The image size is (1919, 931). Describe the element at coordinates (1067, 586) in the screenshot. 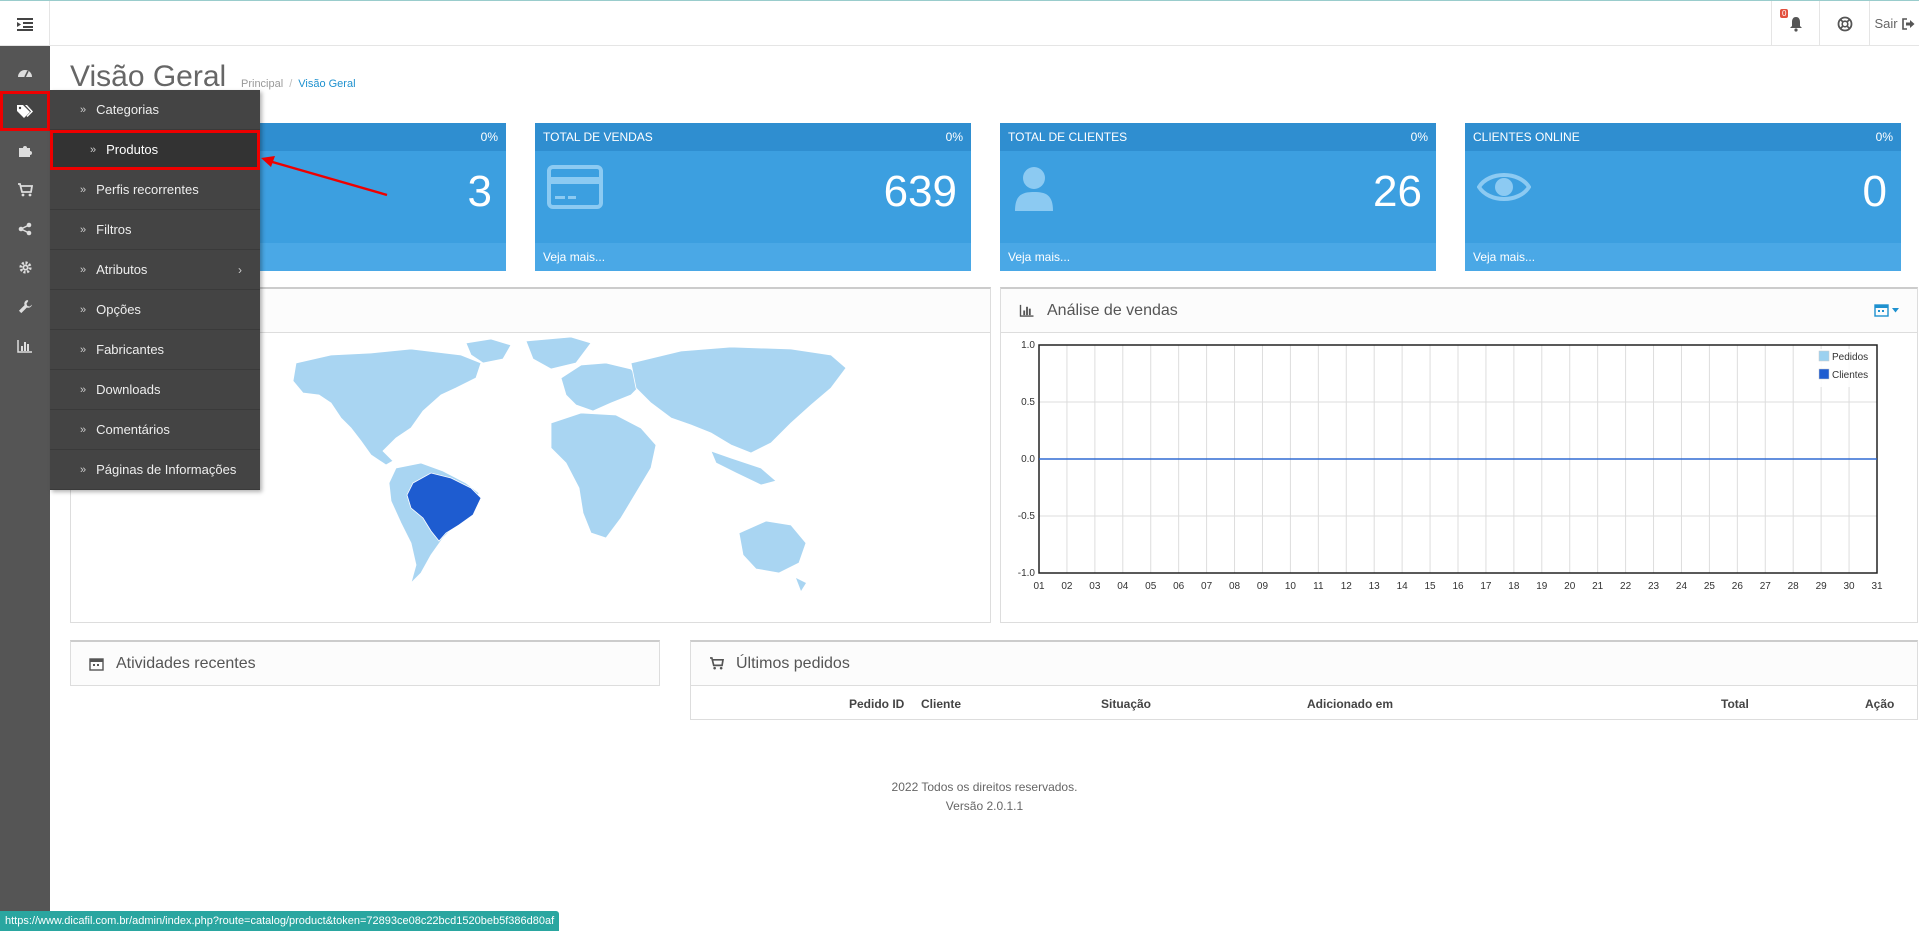

I see `x-tick-label: 02` at that location.